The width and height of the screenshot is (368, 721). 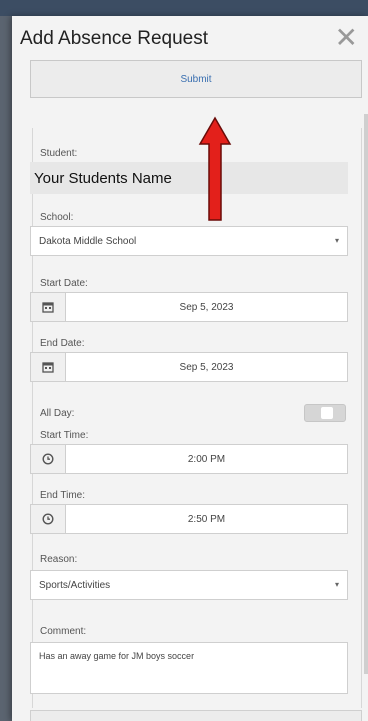 What do you see at coordinates (88, 241) in the screenshot?
I see `school-value: Dakota Middle School` at bounding box center [88, 241].